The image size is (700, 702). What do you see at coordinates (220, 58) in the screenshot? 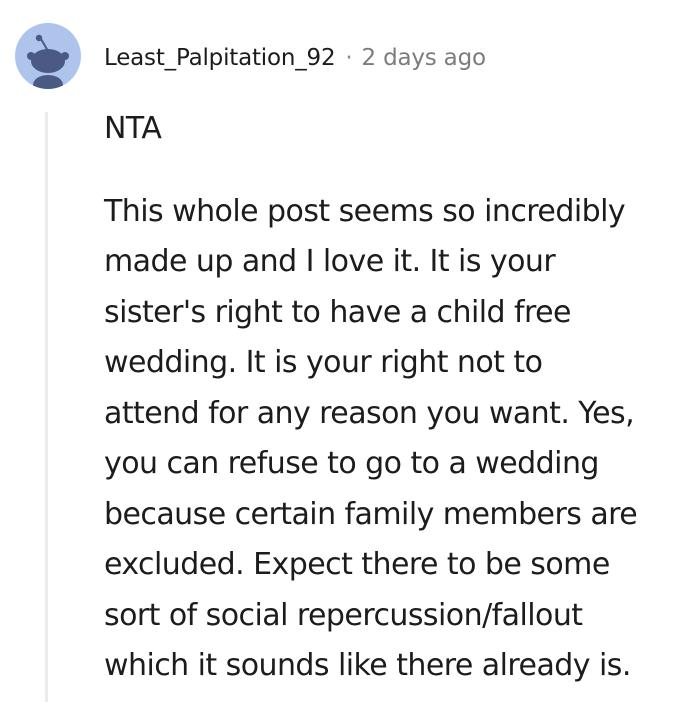
I see `username-link: Least_Palpitation_92` at bounding box center [220, 58].